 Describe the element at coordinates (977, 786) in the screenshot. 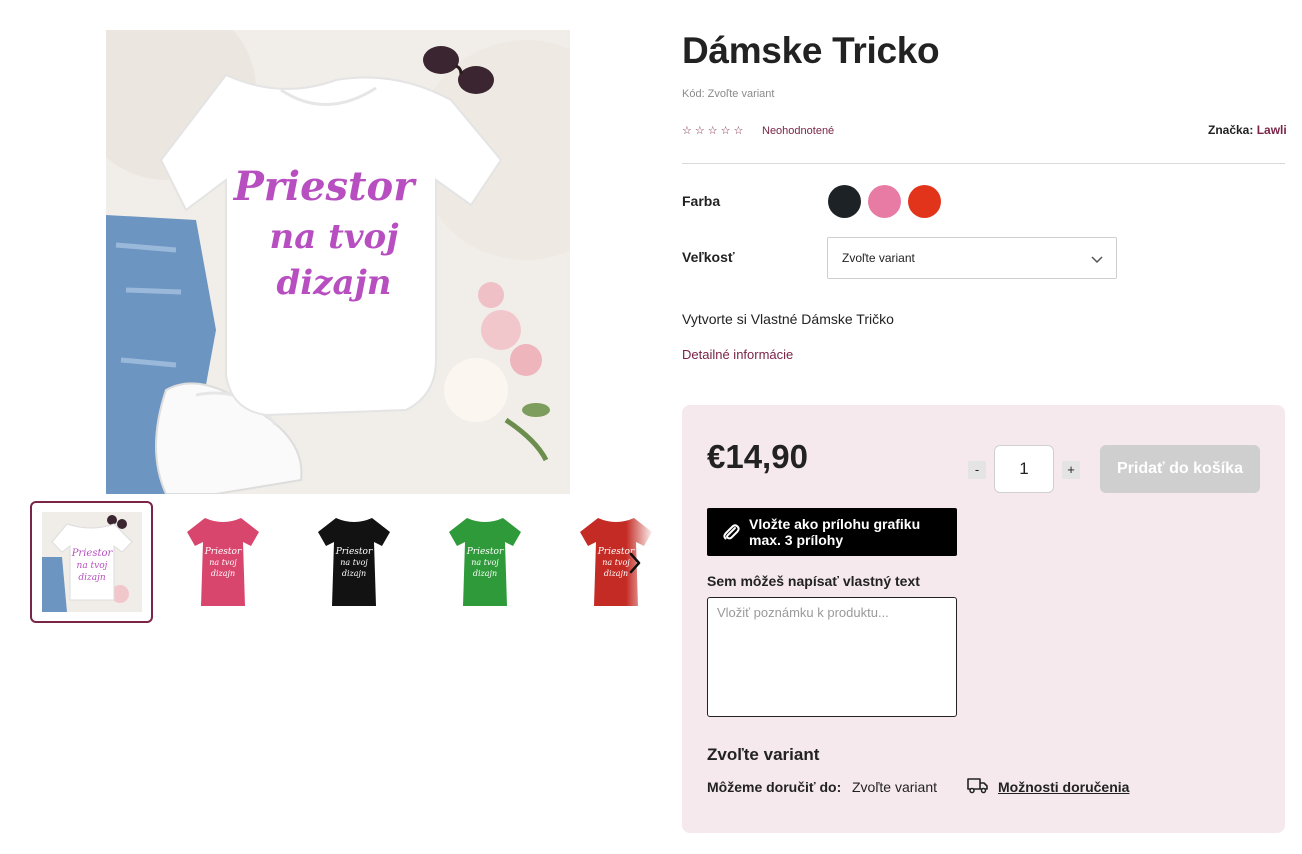

I see `truck-icon` at that location.